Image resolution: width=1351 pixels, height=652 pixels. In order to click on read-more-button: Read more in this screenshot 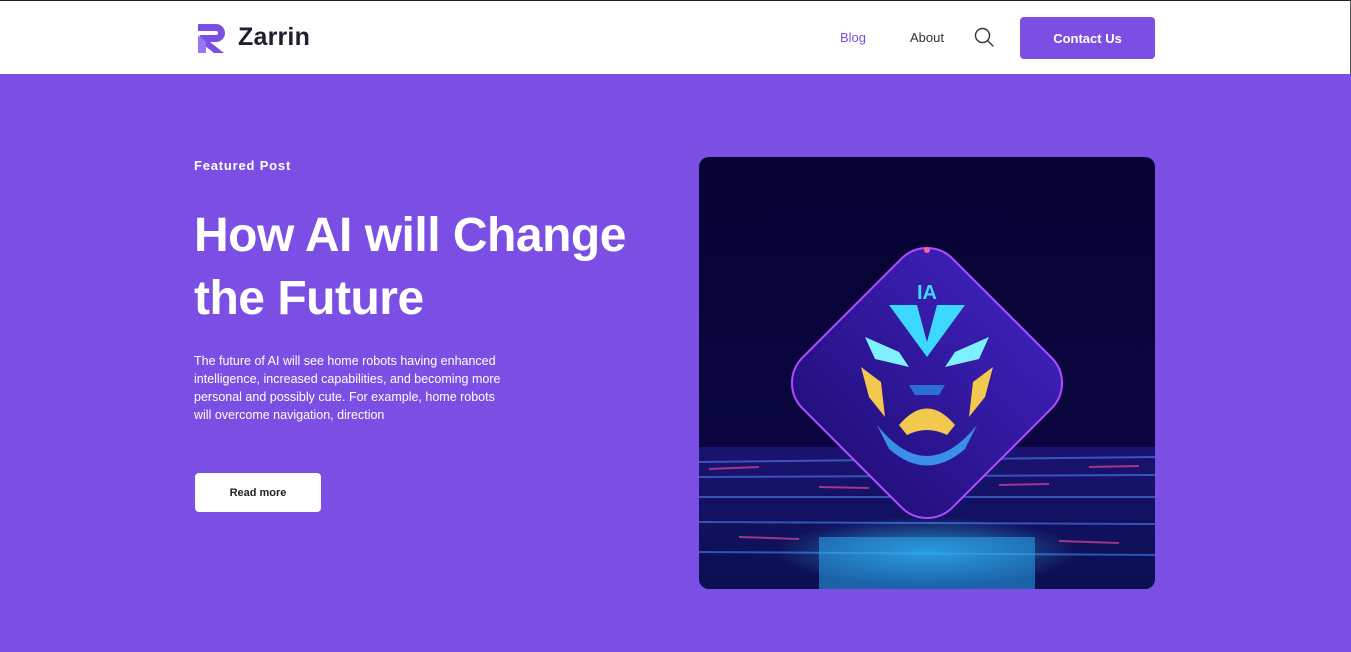, I will do `click(258, 492)`.